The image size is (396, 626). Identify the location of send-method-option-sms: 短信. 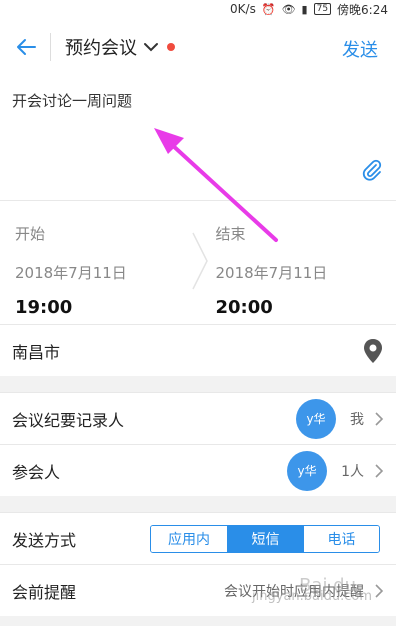
(265, 538).